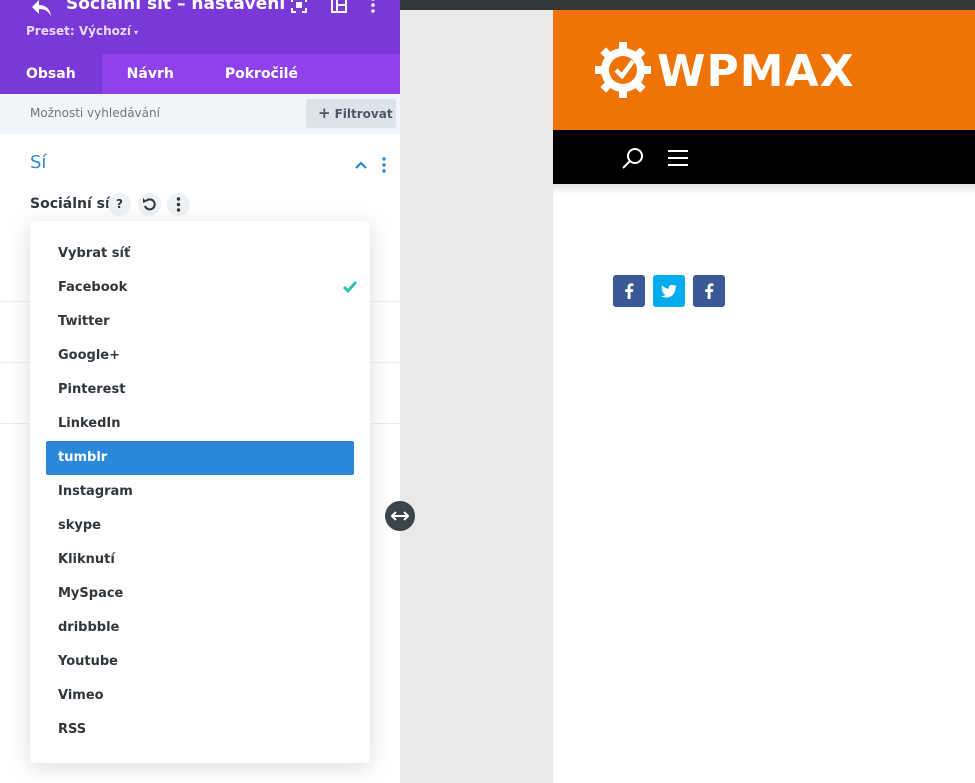  What do you see at coordinates (176, 7) in the screenshot?
I see `panel-title: Sociální síť – nastavení` at bounding box center [176, 7].